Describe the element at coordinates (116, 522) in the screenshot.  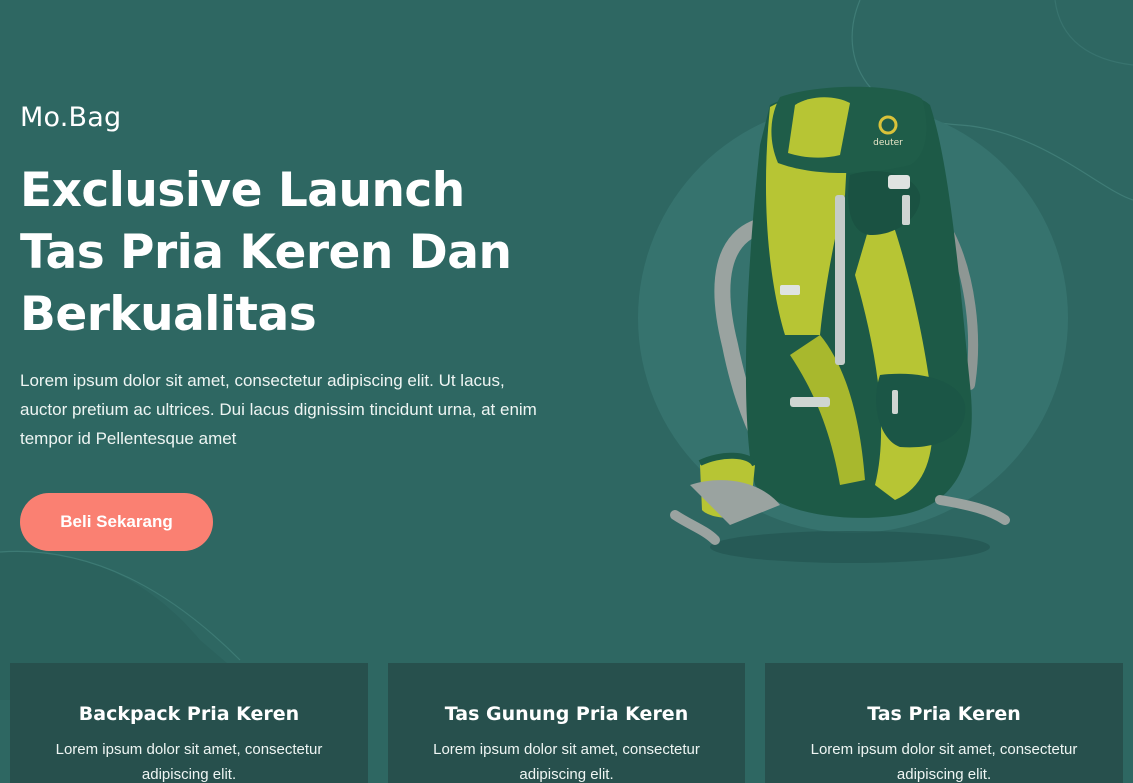
I see `buy-now-button: Beli Sekarang` at that location.